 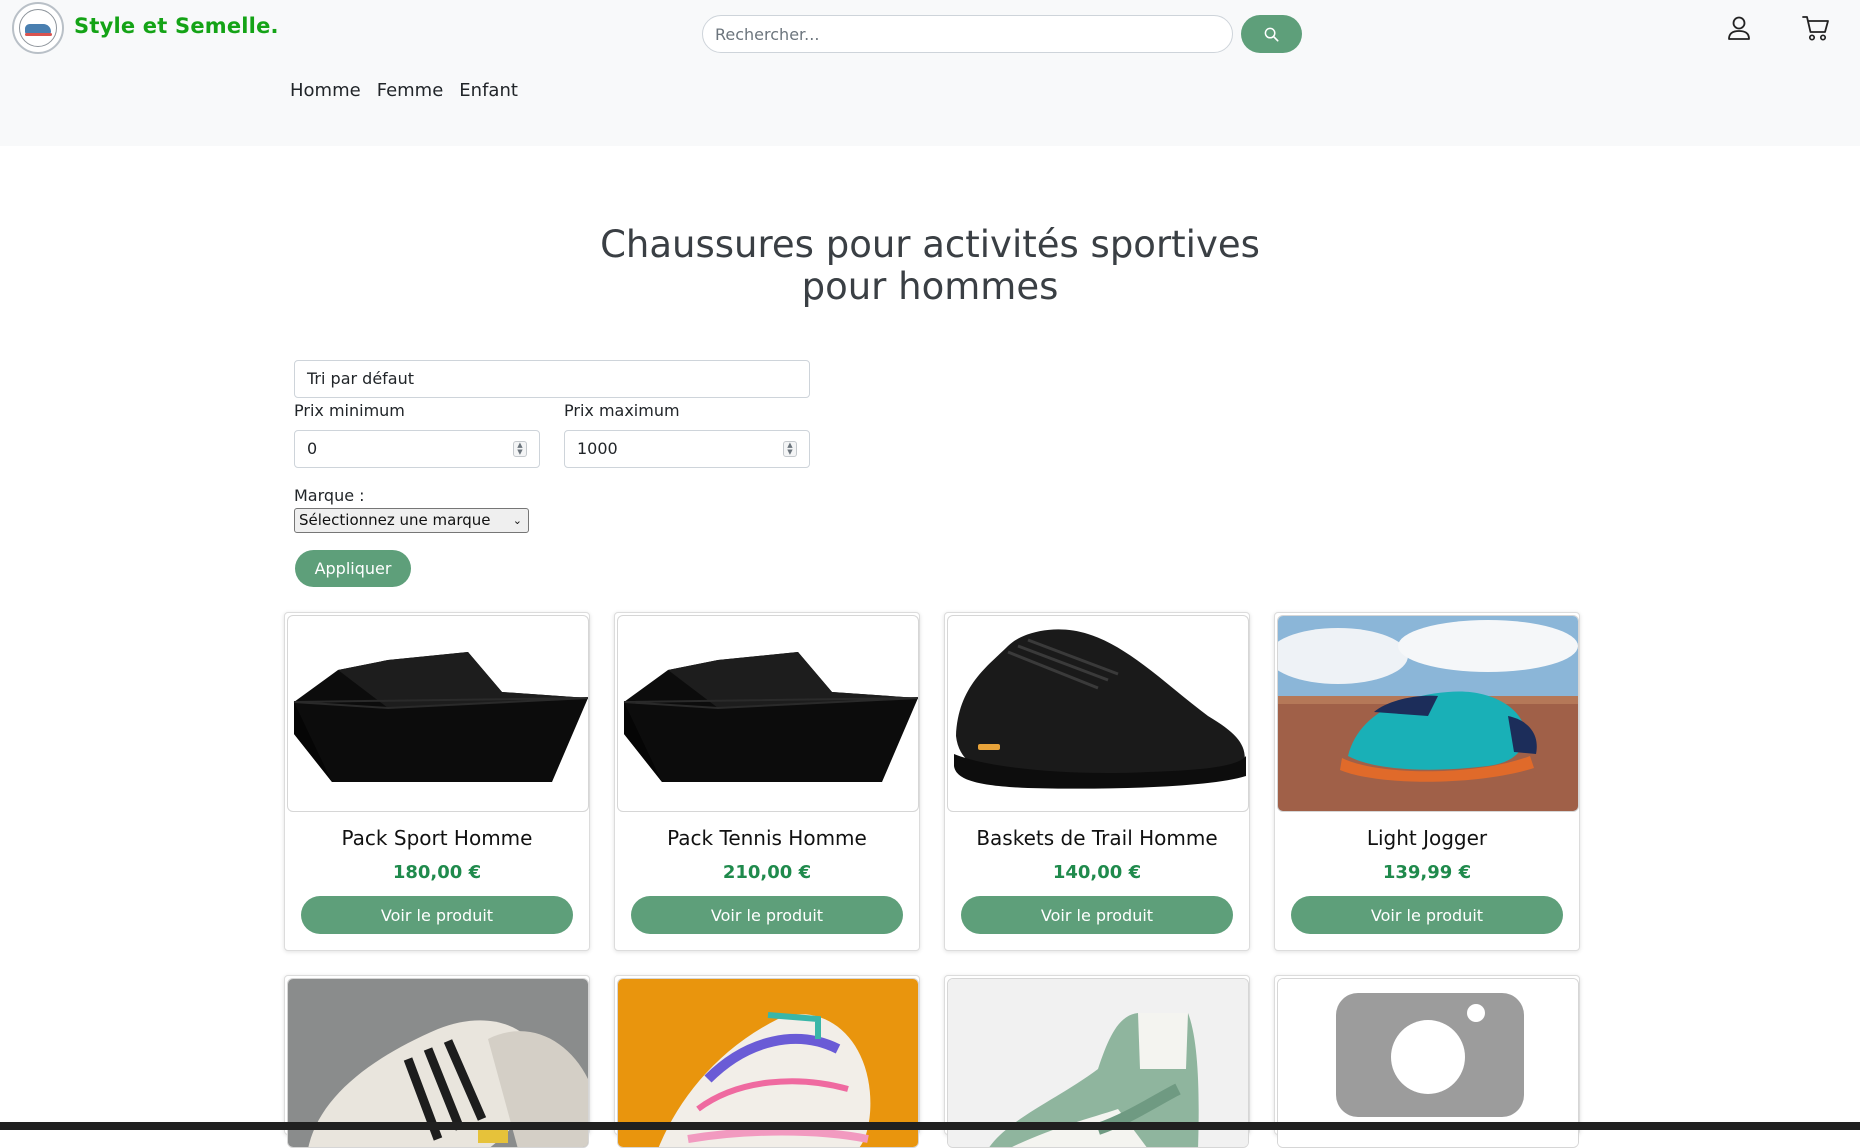 What do you see at coordinates (622, 410) in the screenshot?
I see `max-price-label: Prix maximum` at bounding box center [622, 410].